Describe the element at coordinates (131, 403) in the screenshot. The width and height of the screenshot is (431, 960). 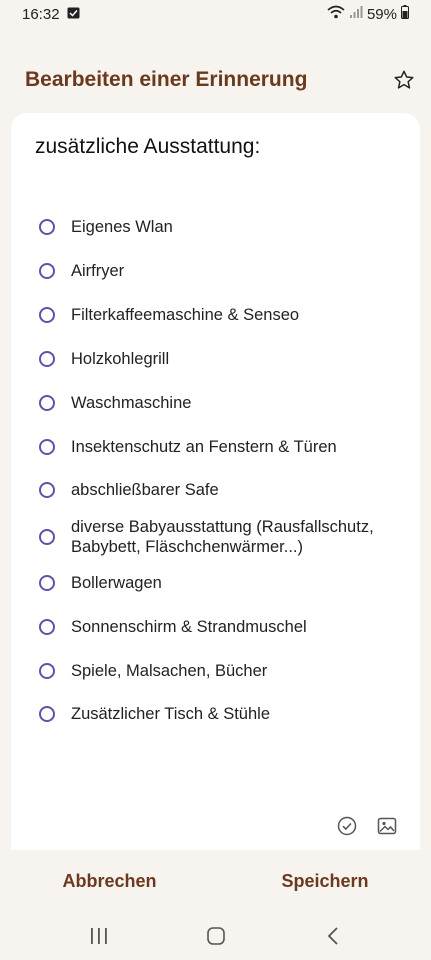
I see `option-label: Waschmaschine` at that location.